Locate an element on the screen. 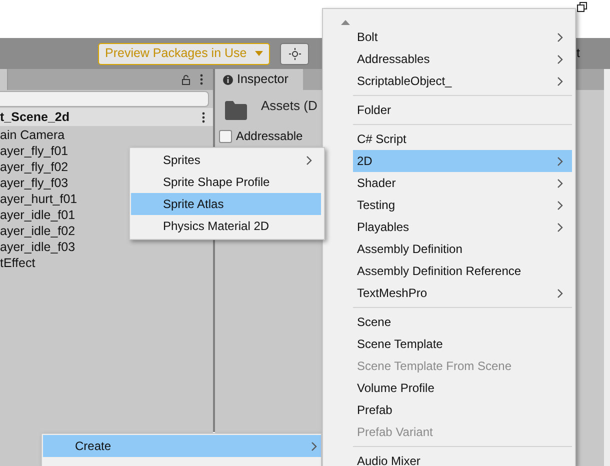  menu-item: TextMeshPro is located at coordinates (462, 293).